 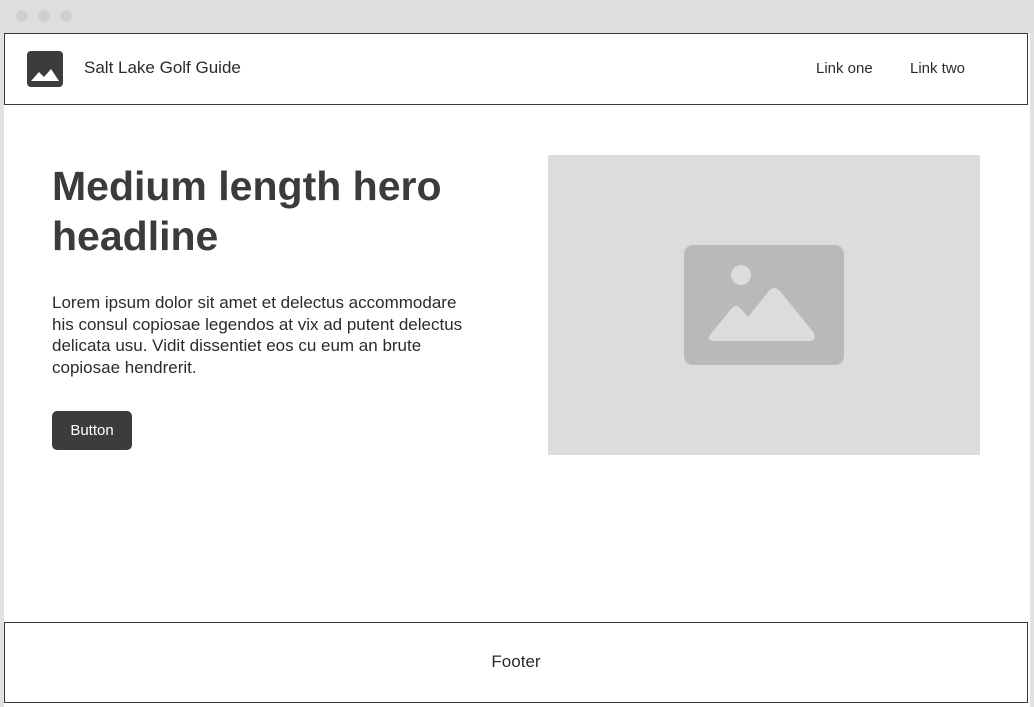 I want to click on nav-link-two: Link two, so click(x=937, y=68).